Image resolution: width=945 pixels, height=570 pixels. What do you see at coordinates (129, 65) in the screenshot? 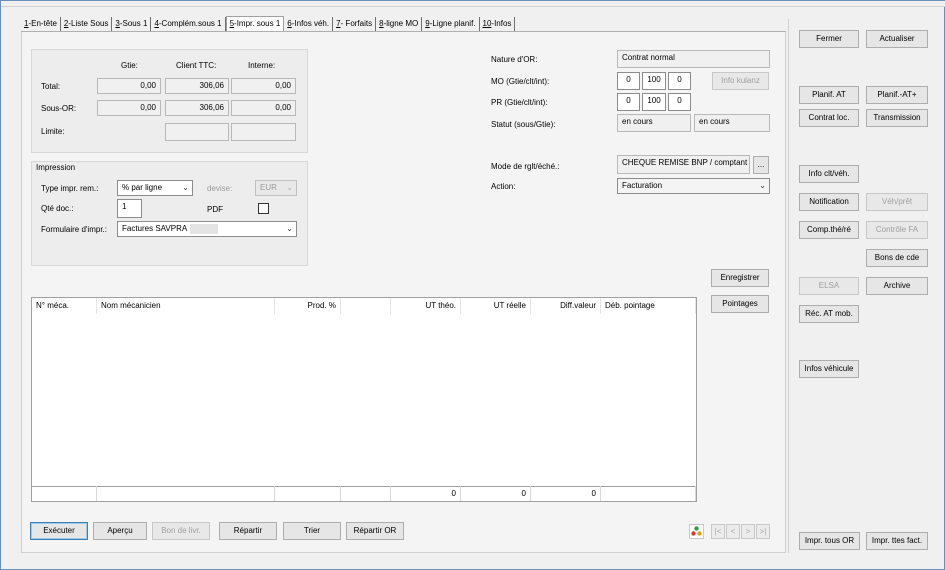
I see `col-gtie-label: Gtie:` at bounding box center [129, 65].